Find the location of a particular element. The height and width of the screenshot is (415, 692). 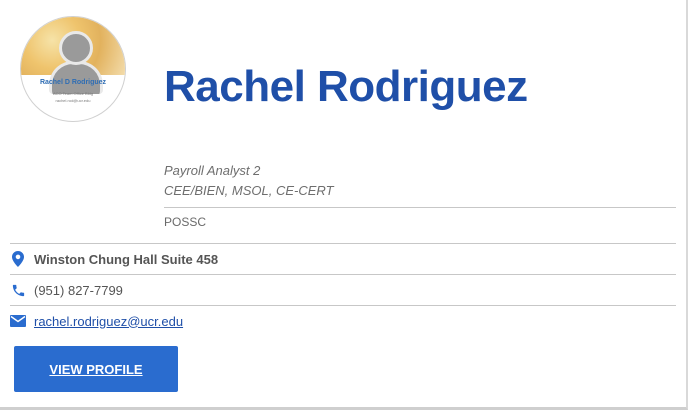

view-profile-button: VIEW PROFILE is located at coordinates (96, 369).